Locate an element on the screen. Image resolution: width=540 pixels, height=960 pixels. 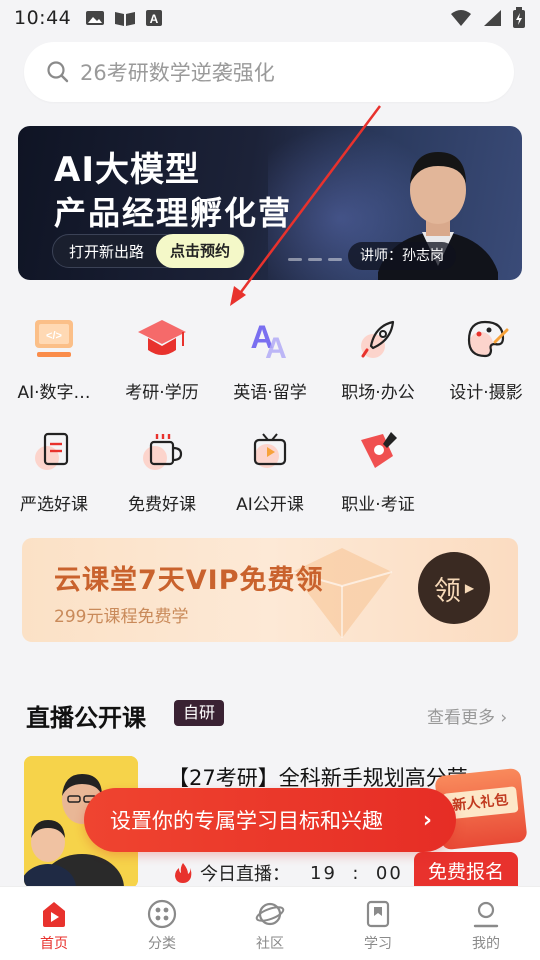
code-monitor-icon: </> is located at coordinates (54, 339).